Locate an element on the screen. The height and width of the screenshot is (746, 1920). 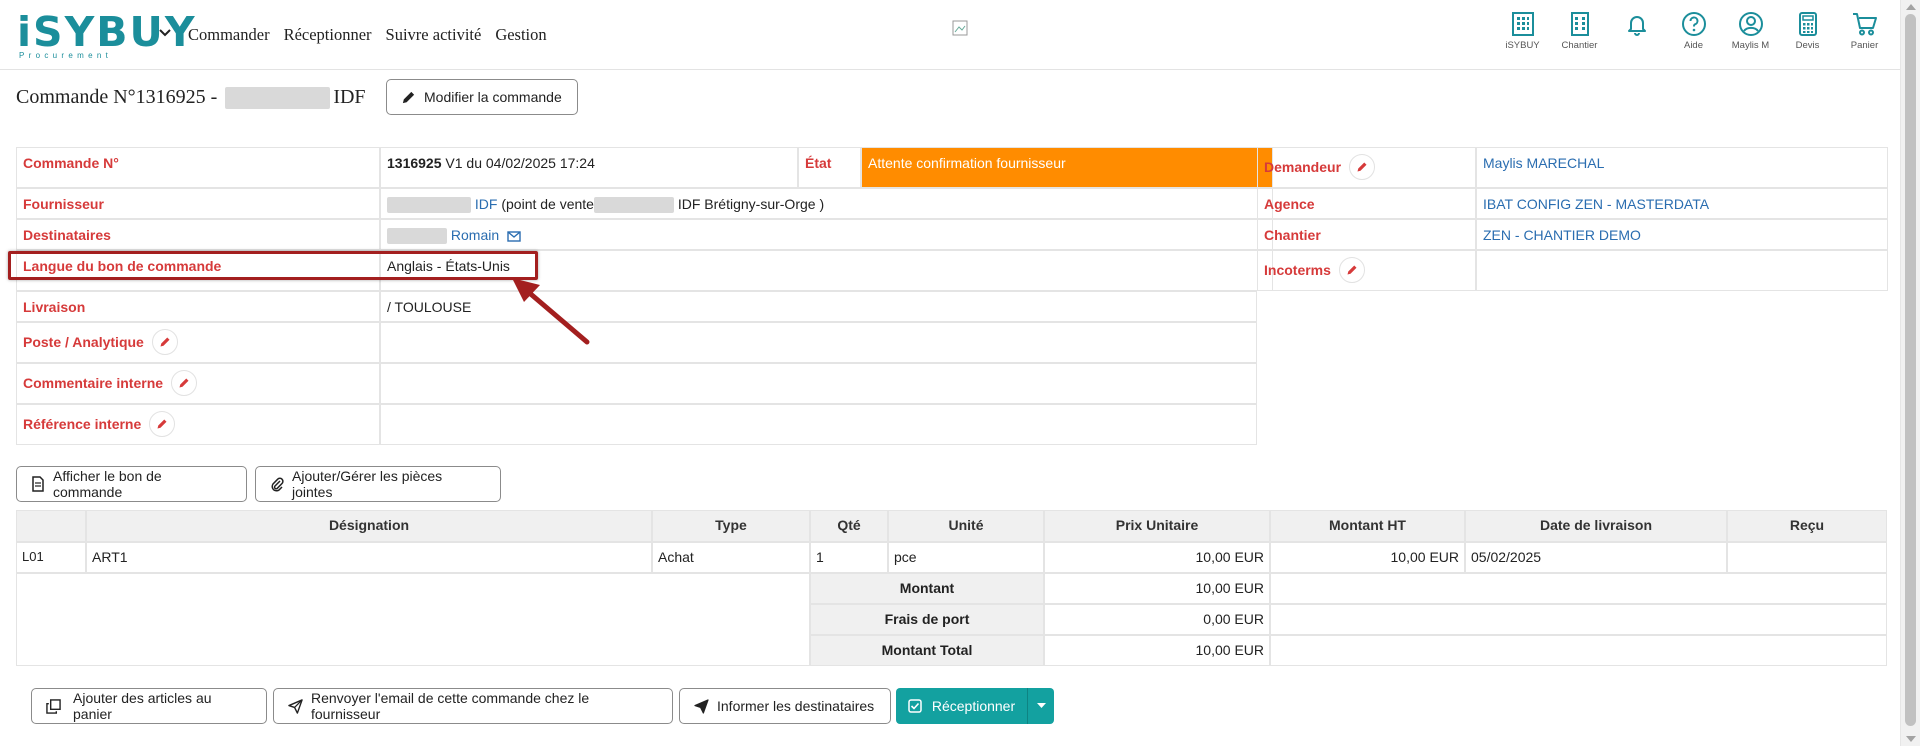
edit-incoterms-button is located at coordinates (1351, 270).